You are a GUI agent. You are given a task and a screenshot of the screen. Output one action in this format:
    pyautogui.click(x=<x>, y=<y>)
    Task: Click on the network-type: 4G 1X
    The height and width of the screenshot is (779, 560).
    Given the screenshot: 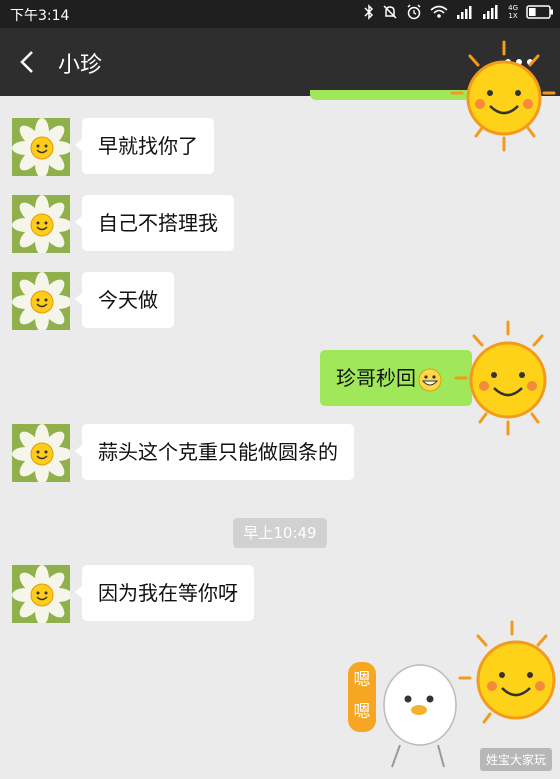 What is the action you would take?
    pyautogui.click(x=513, y=12)
    